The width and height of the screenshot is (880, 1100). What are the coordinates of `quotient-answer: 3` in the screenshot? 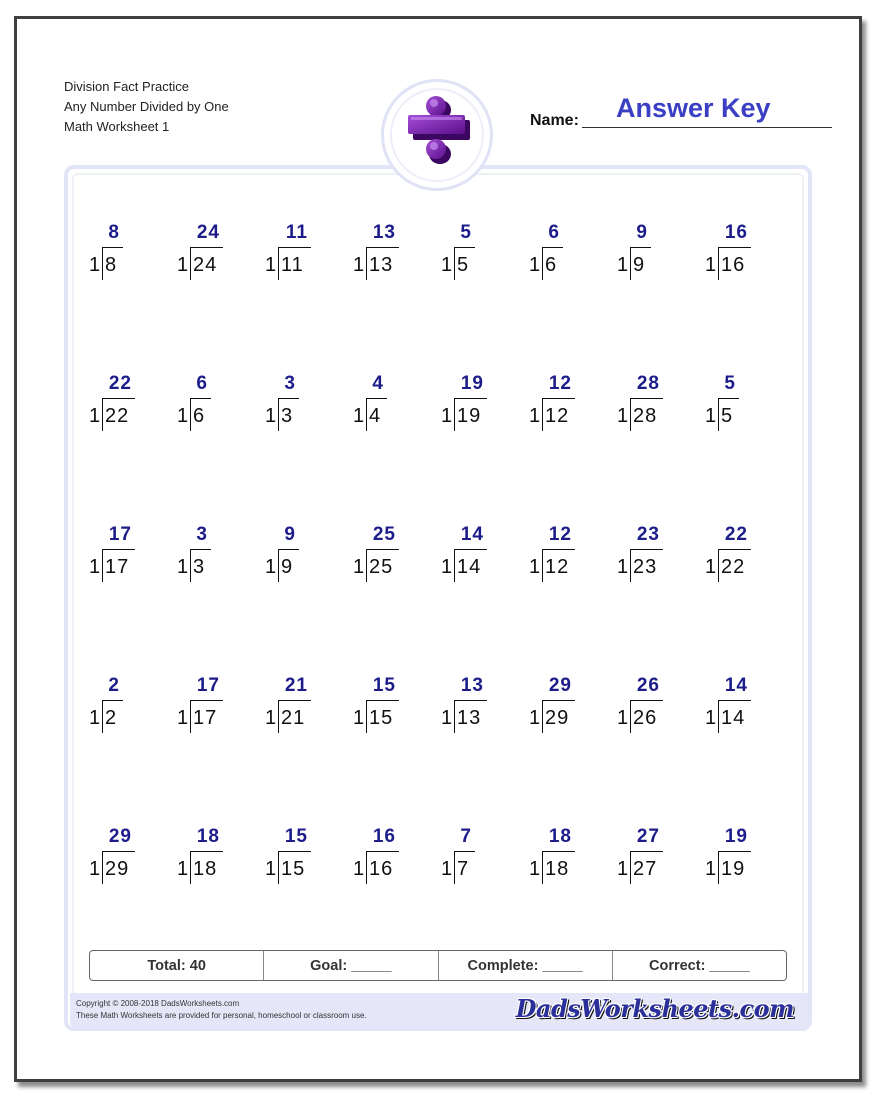 It's located at (290, 383).